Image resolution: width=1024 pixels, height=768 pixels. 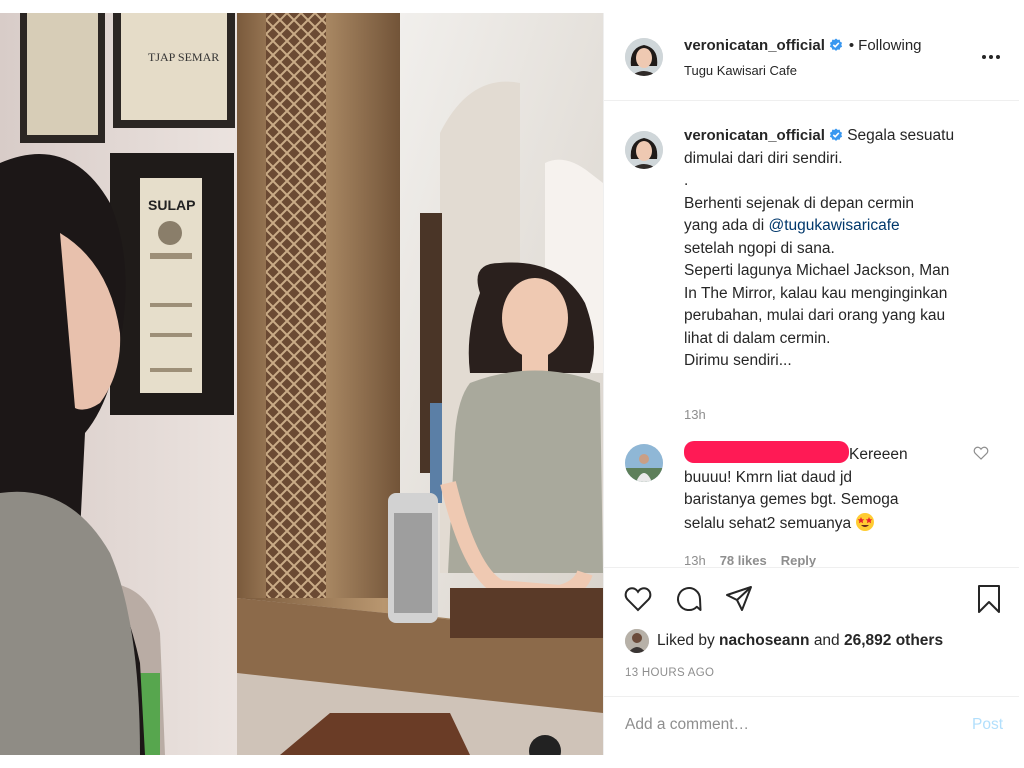 I want to click on comment-line: Kereeen, so click(x=878, y=454).